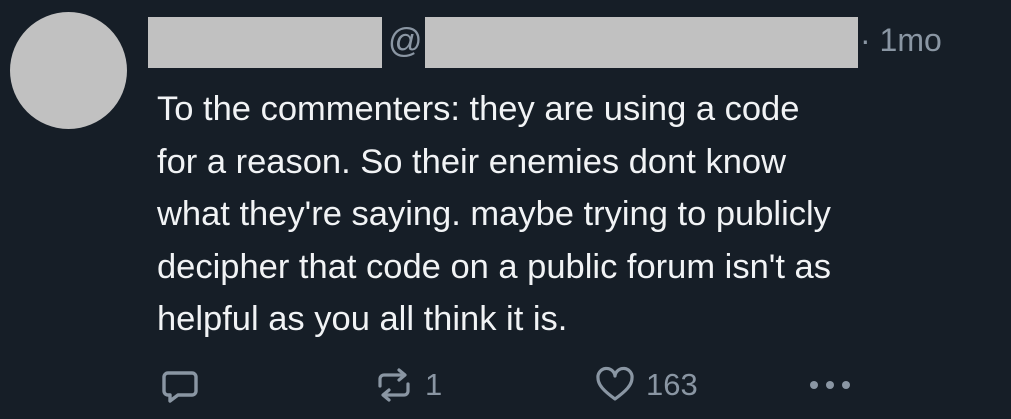 The image size is (1011, 419). I want to click on timestamp: · 1mo, so click(901, 40).